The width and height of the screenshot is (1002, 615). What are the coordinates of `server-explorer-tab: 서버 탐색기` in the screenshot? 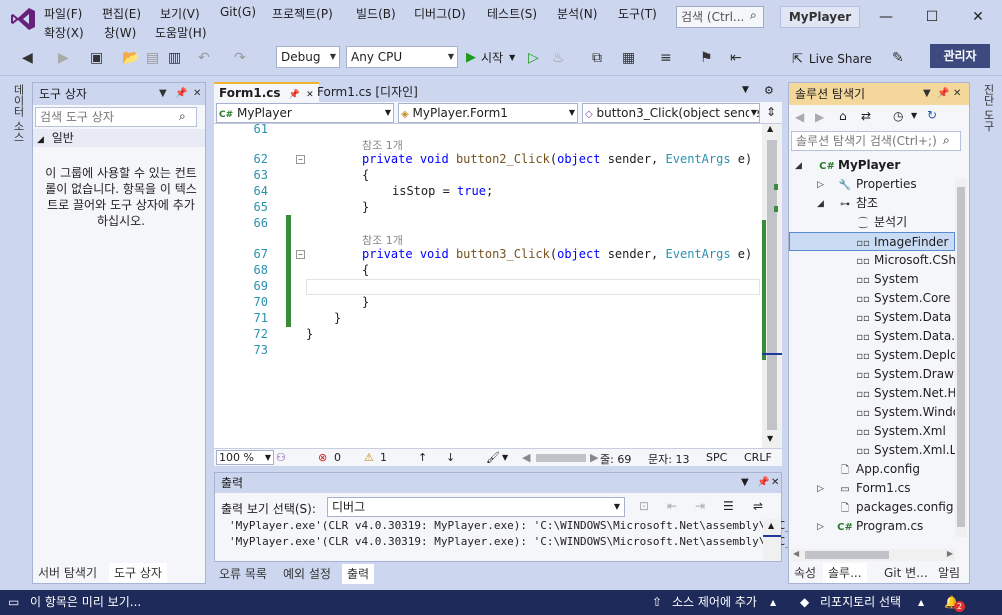 It's located at (67, 573).